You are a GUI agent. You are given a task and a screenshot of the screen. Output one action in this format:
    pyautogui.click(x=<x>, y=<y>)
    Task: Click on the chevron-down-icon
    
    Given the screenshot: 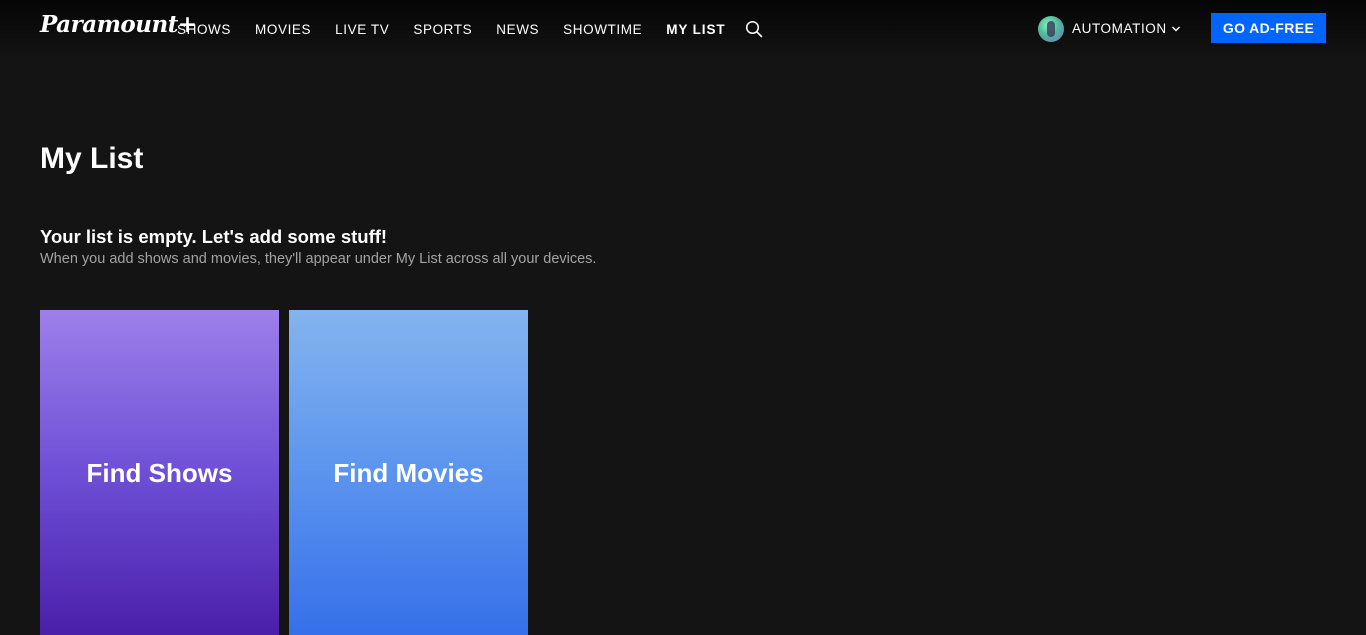 What is the action you would take?
    pyautogui.click(x=1176, y=29)
    